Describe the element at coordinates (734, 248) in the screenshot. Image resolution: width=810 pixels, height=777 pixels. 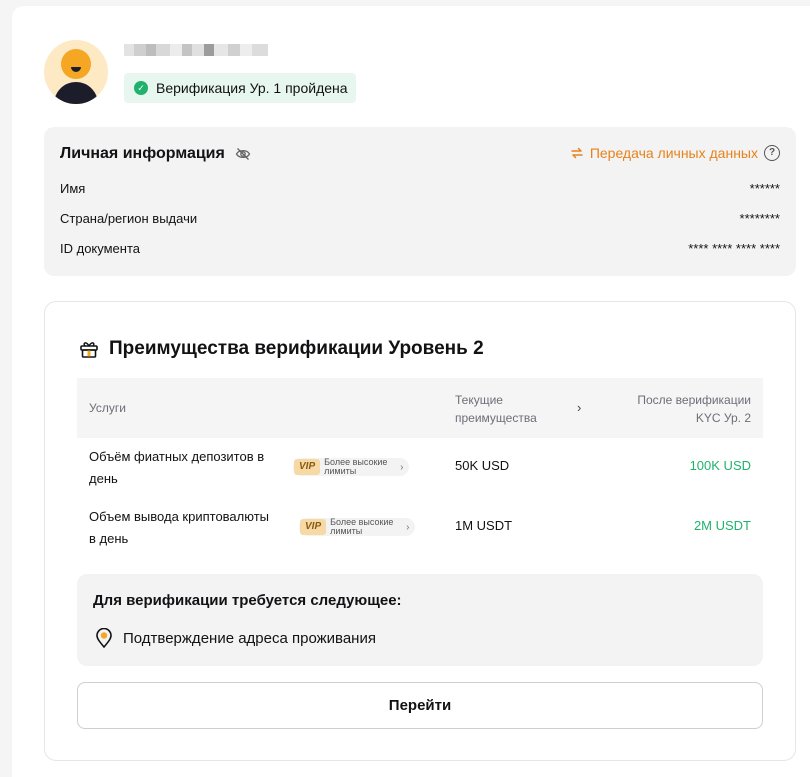
I see `info-value: **** **** **** ****` at that location.